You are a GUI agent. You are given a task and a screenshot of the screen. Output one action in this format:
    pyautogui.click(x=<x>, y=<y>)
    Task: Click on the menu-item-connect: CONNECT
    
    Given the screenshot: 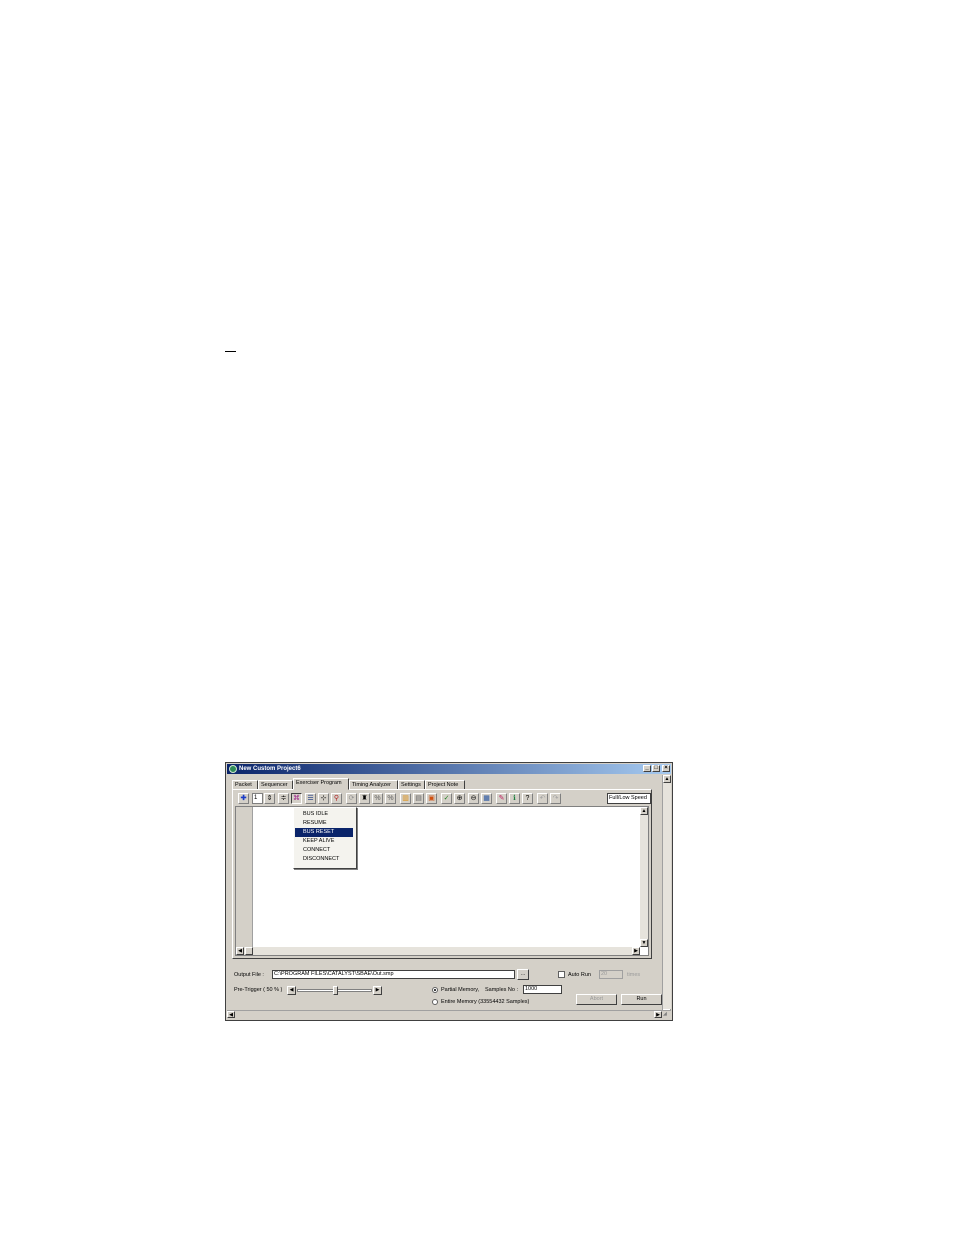 What is the action you would take?
    pyautogui.click(x=324, y=850)
    